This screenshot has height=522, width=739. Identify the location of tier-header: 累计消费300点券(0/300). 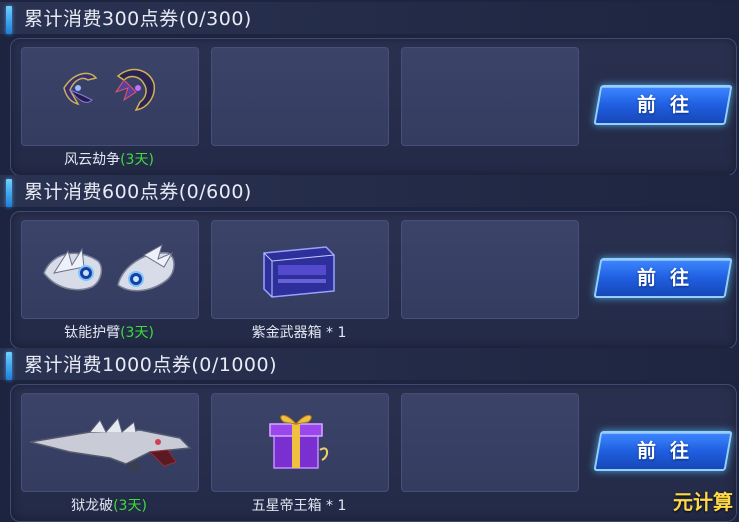
(369, 18).